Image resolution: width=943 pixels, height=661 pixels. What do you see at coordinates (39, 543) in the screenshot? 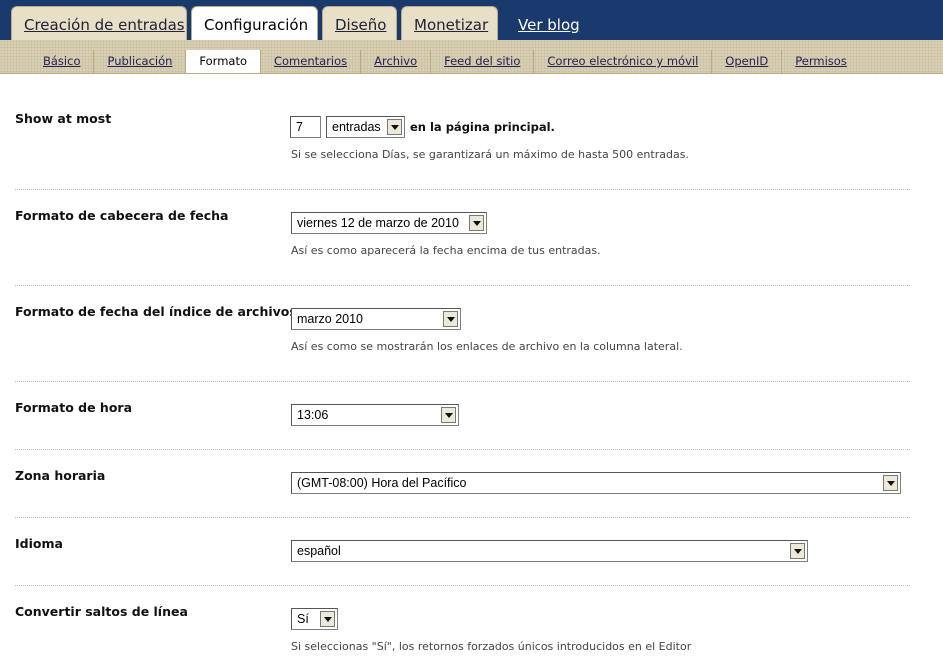
I see `language-label: Idioma` at bounding box center [39, 543].